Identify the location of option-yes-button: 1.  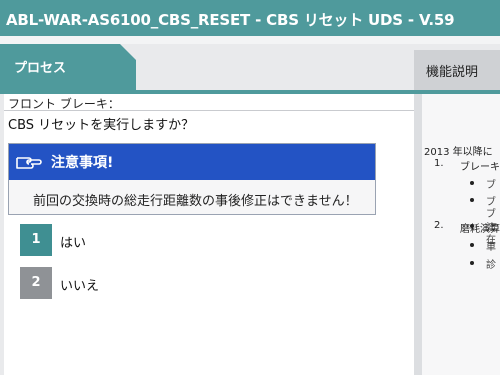
(36, 240).